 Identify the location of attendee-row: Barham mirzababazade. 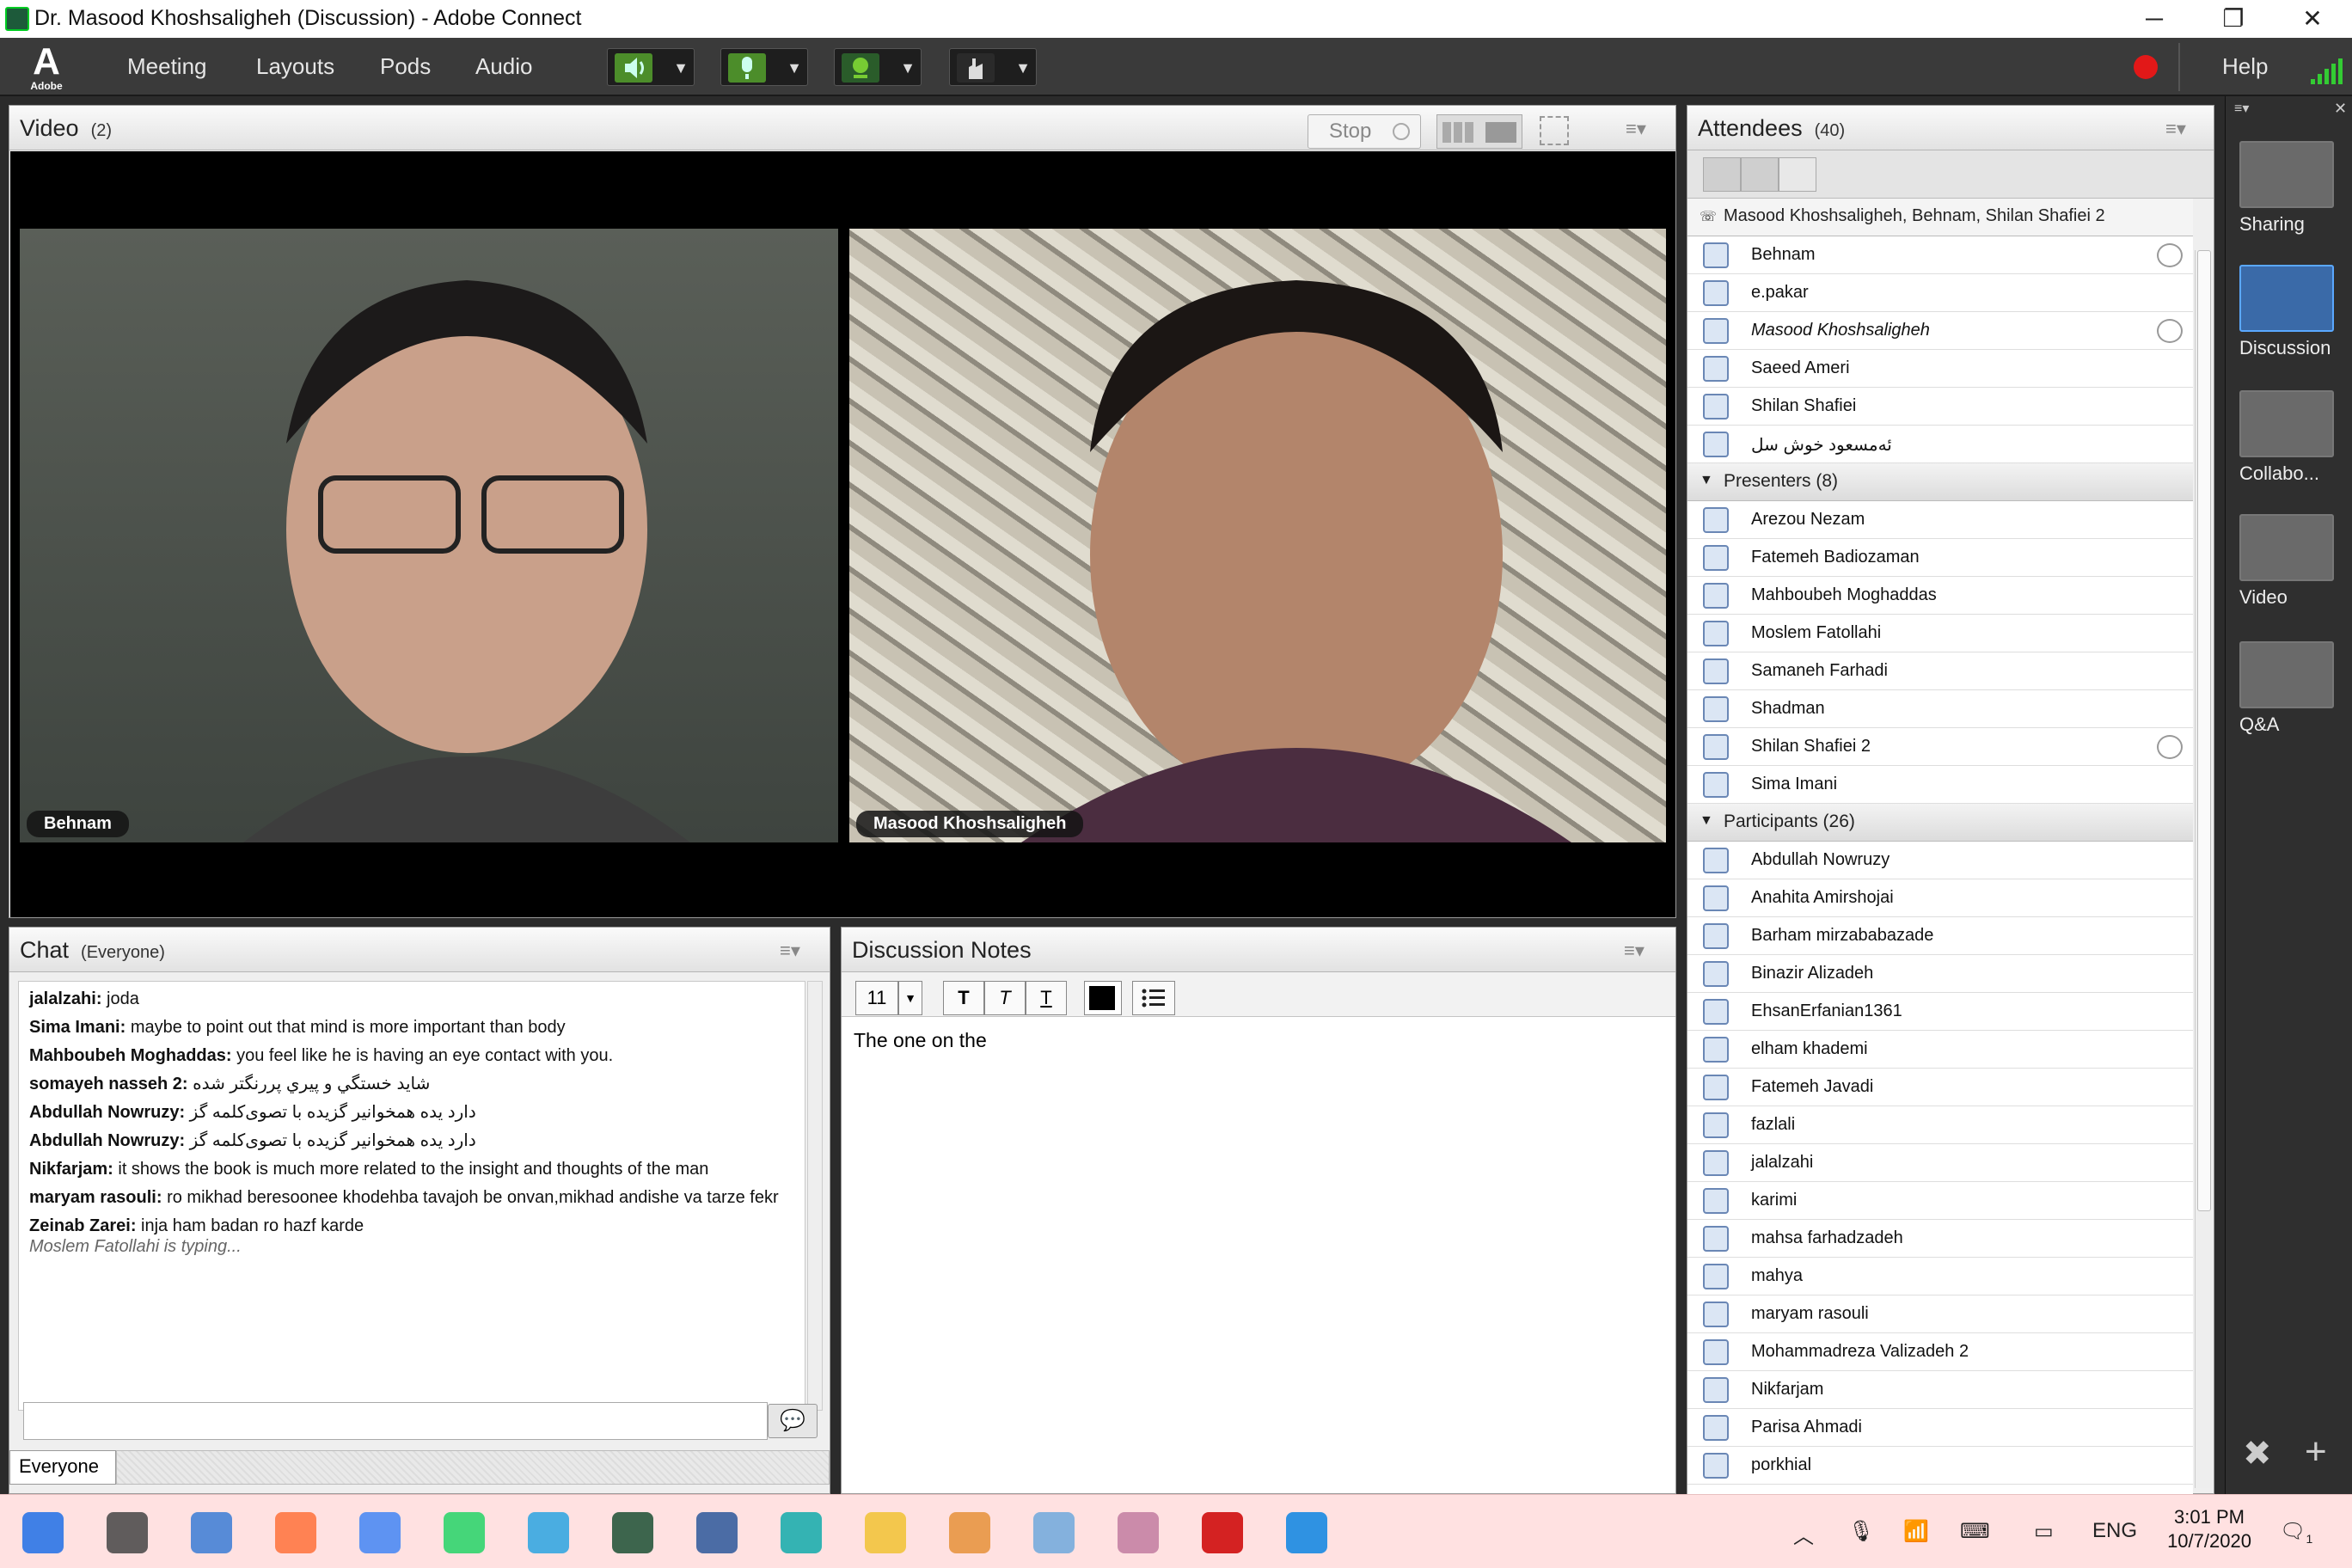
(1940, 936).